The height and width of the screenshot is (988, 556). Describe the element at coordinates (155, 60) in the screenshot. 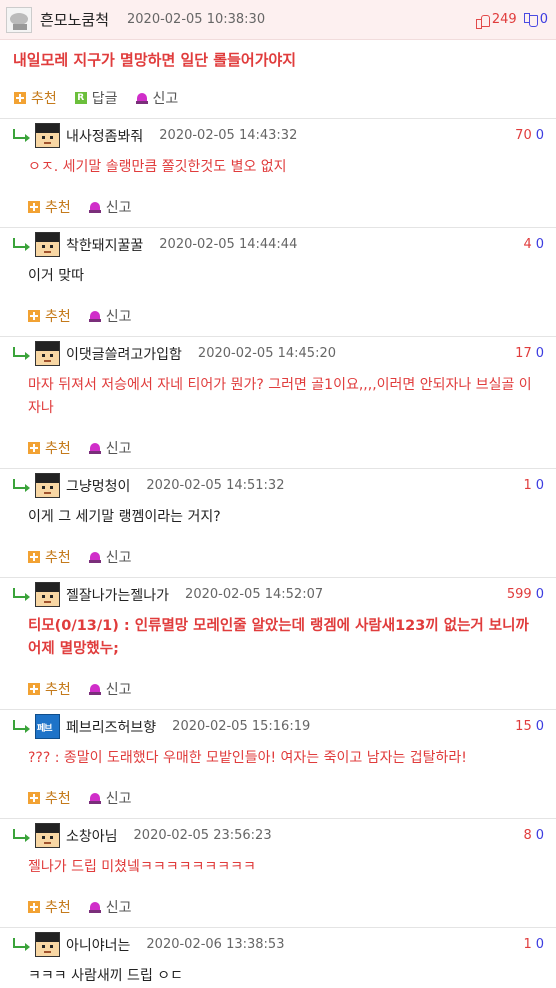

I see `post-body: 내일모레 지구가 멸망하면 일단 롤들어가야지` at that location.